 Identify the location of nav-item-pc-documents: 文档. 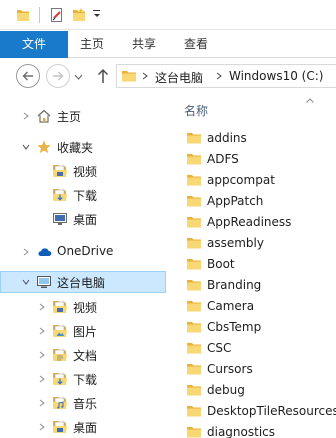
(83, 355).